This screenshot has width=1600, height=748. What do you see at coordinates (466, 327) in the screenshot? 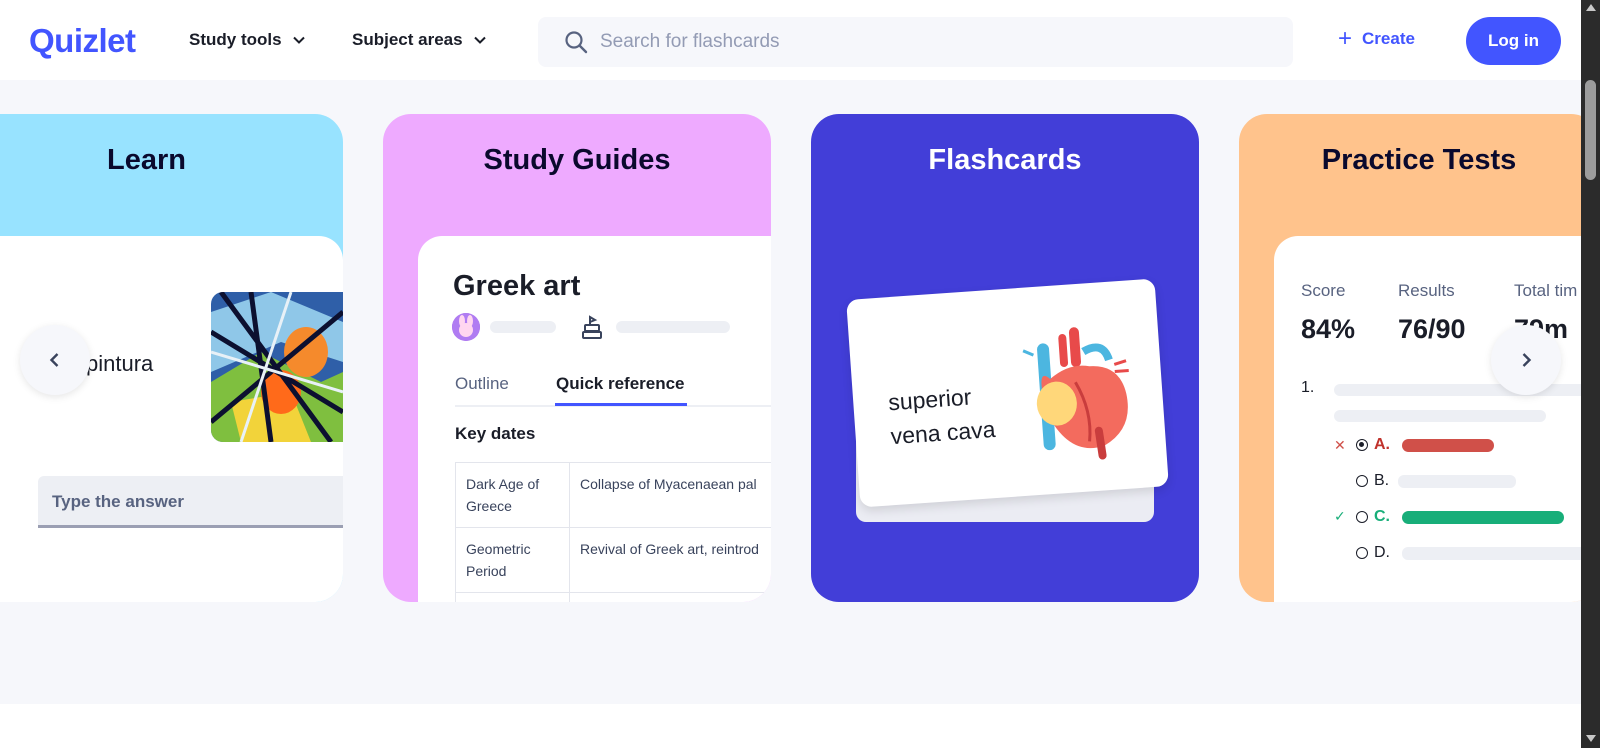
I see `avatar` at bounding box center [466, 327].